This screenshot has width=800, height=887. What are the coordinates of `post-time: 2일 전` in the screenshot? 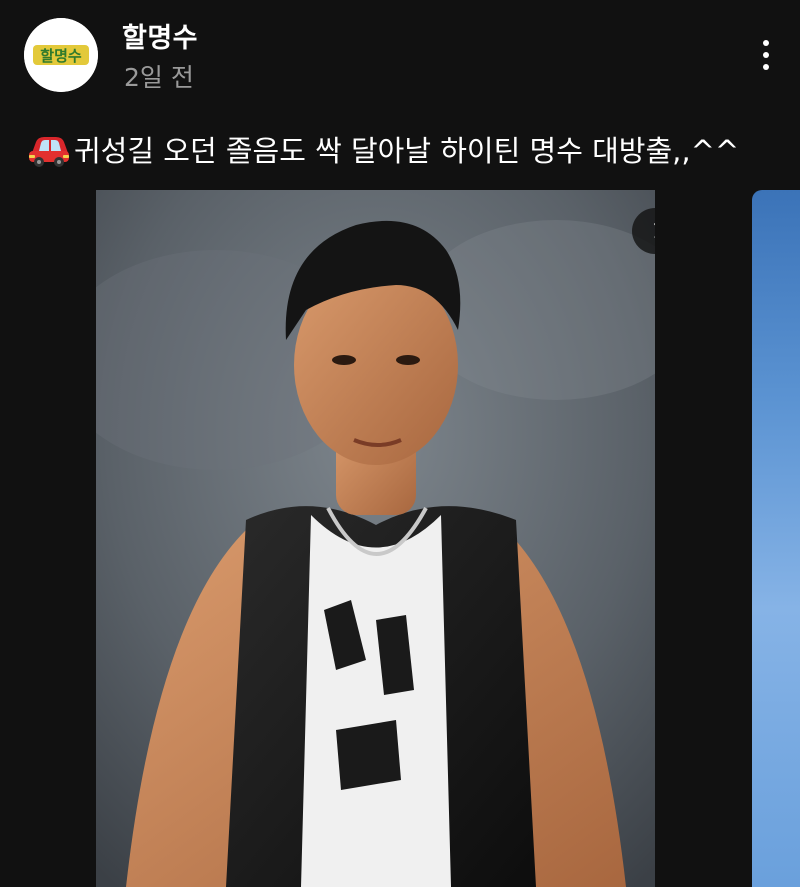 It's located at (159, 77).